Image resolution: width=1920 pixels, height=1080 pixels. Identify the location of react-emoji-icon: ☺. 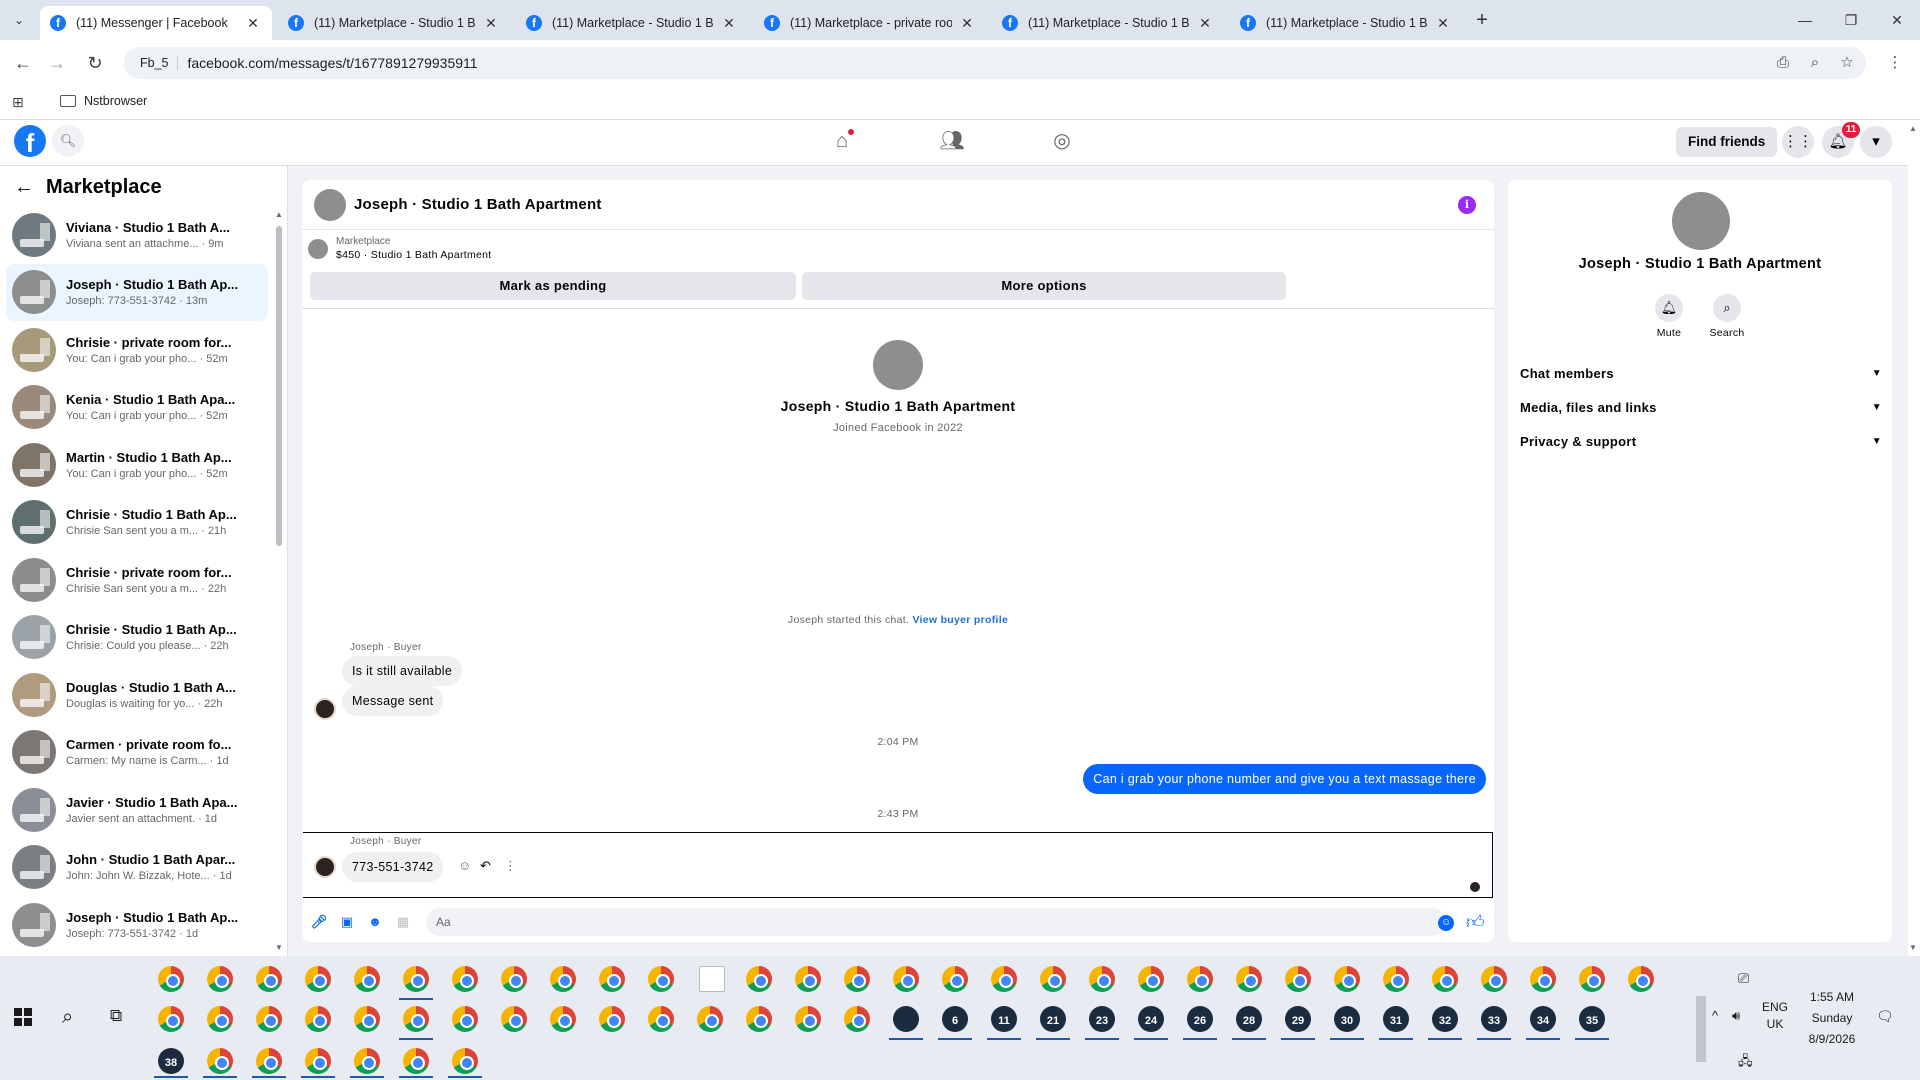
(464, 865).